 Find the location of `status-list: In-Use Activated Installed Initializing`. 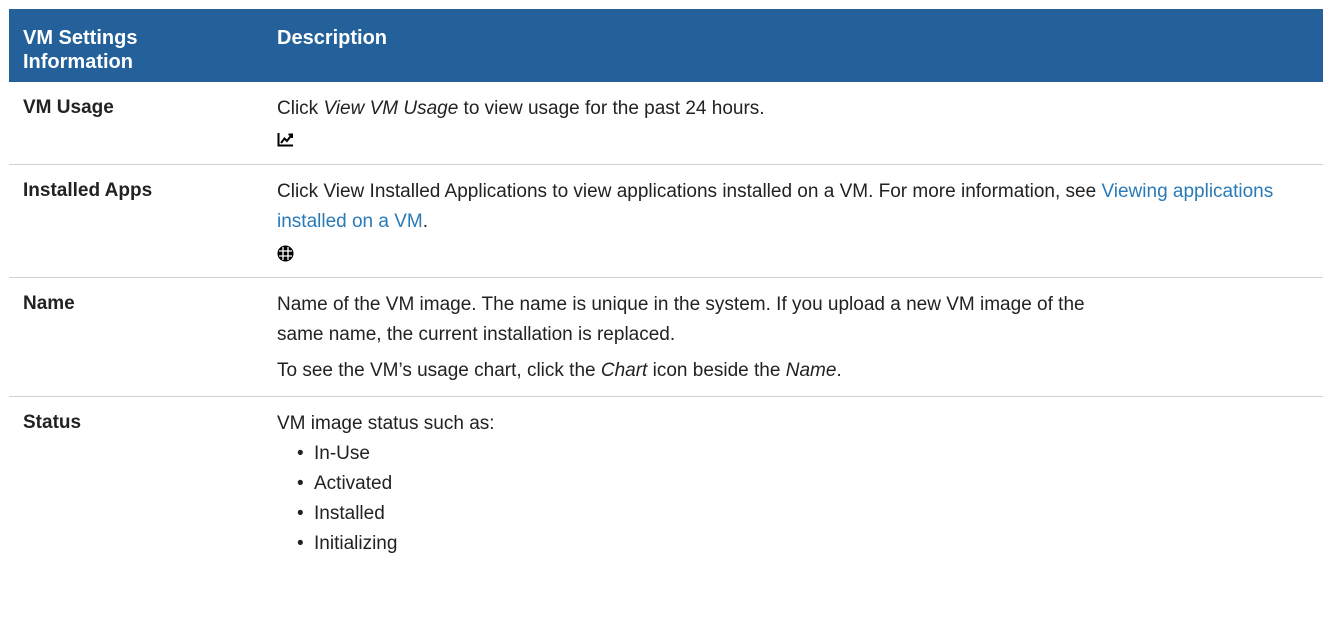

status-list: In-Use Activated Installed Initializing is located at coordinates (793, 499).